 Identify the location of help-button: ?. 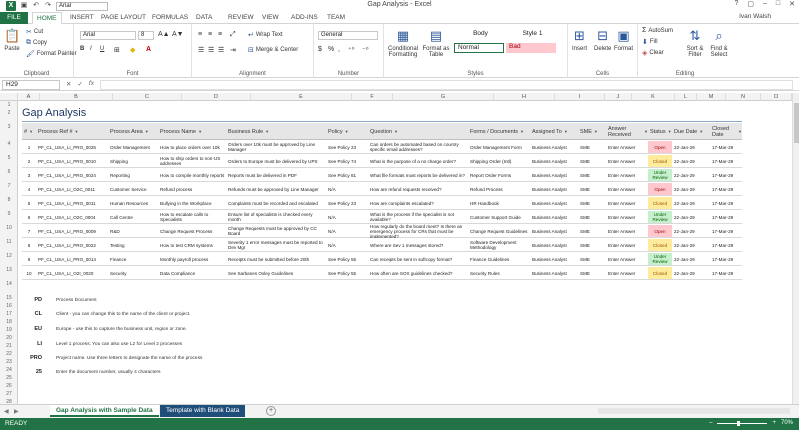
(736, 4).